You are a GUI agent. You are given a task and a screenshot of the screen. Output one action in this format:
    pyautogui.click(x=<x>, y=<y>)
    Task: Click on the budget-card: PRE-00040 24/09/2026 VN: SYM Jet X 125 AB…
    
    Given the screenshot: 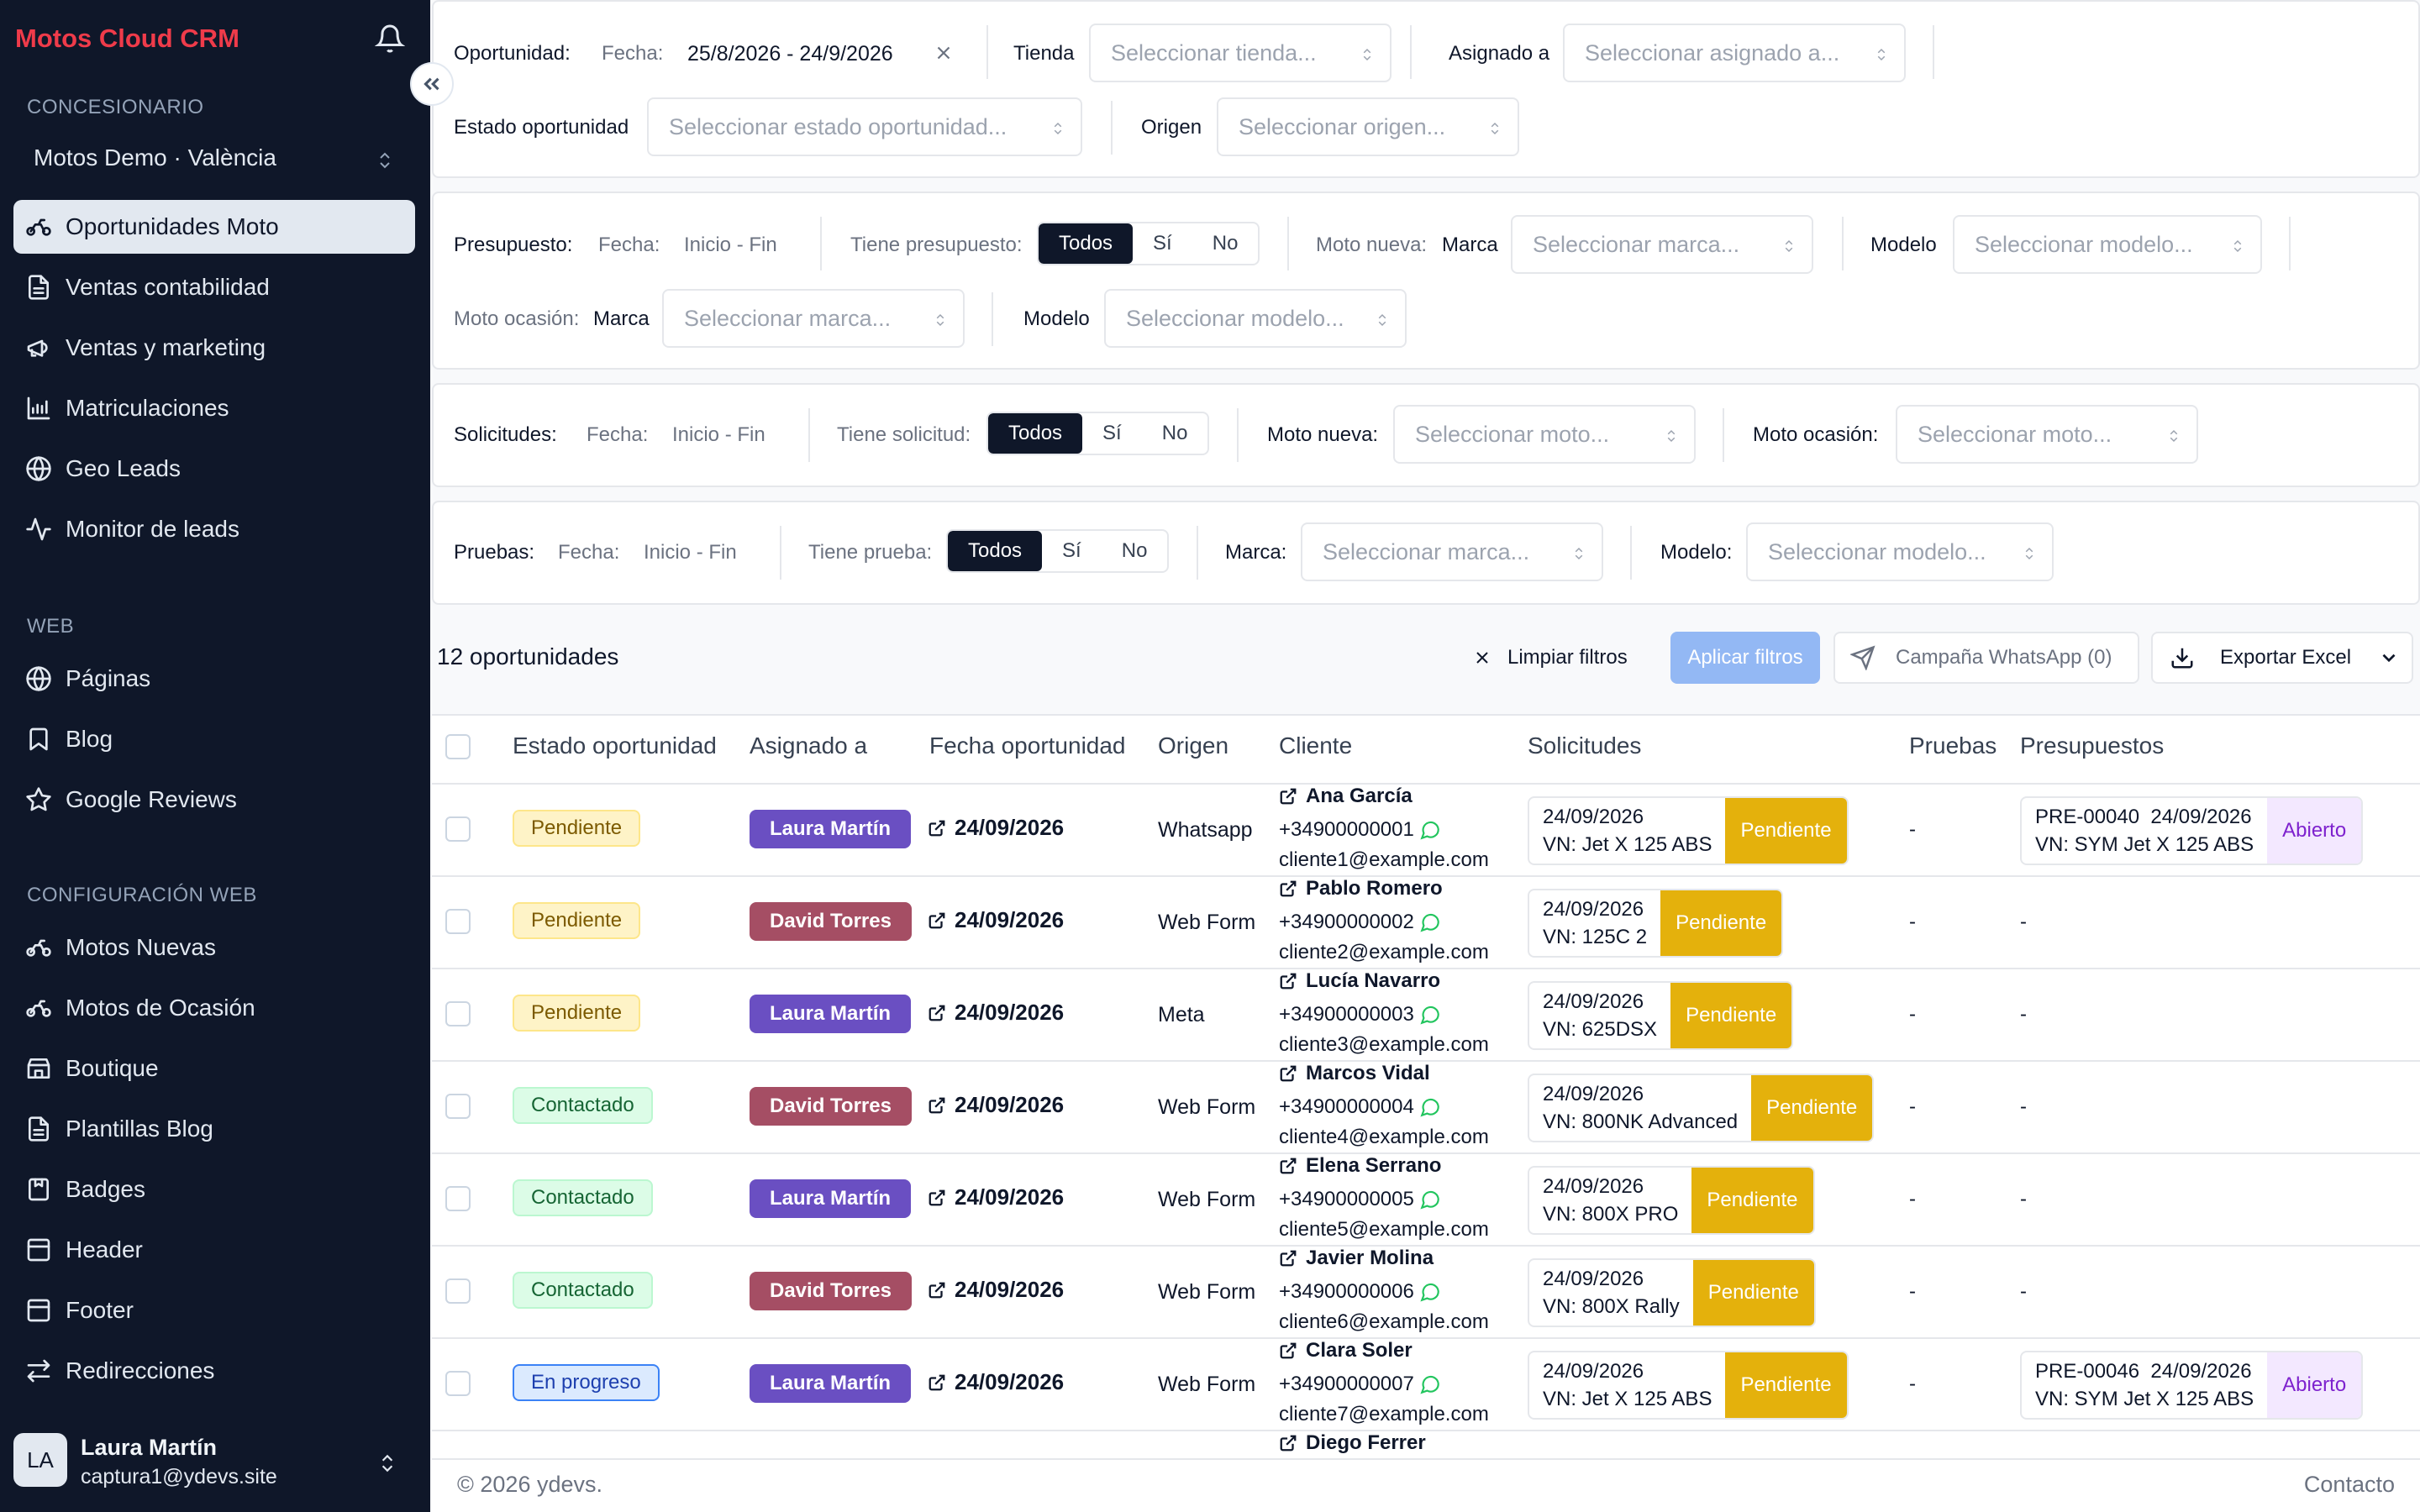 What is the action you would take?
    pyautogui.click(x=2192, y=830)
    